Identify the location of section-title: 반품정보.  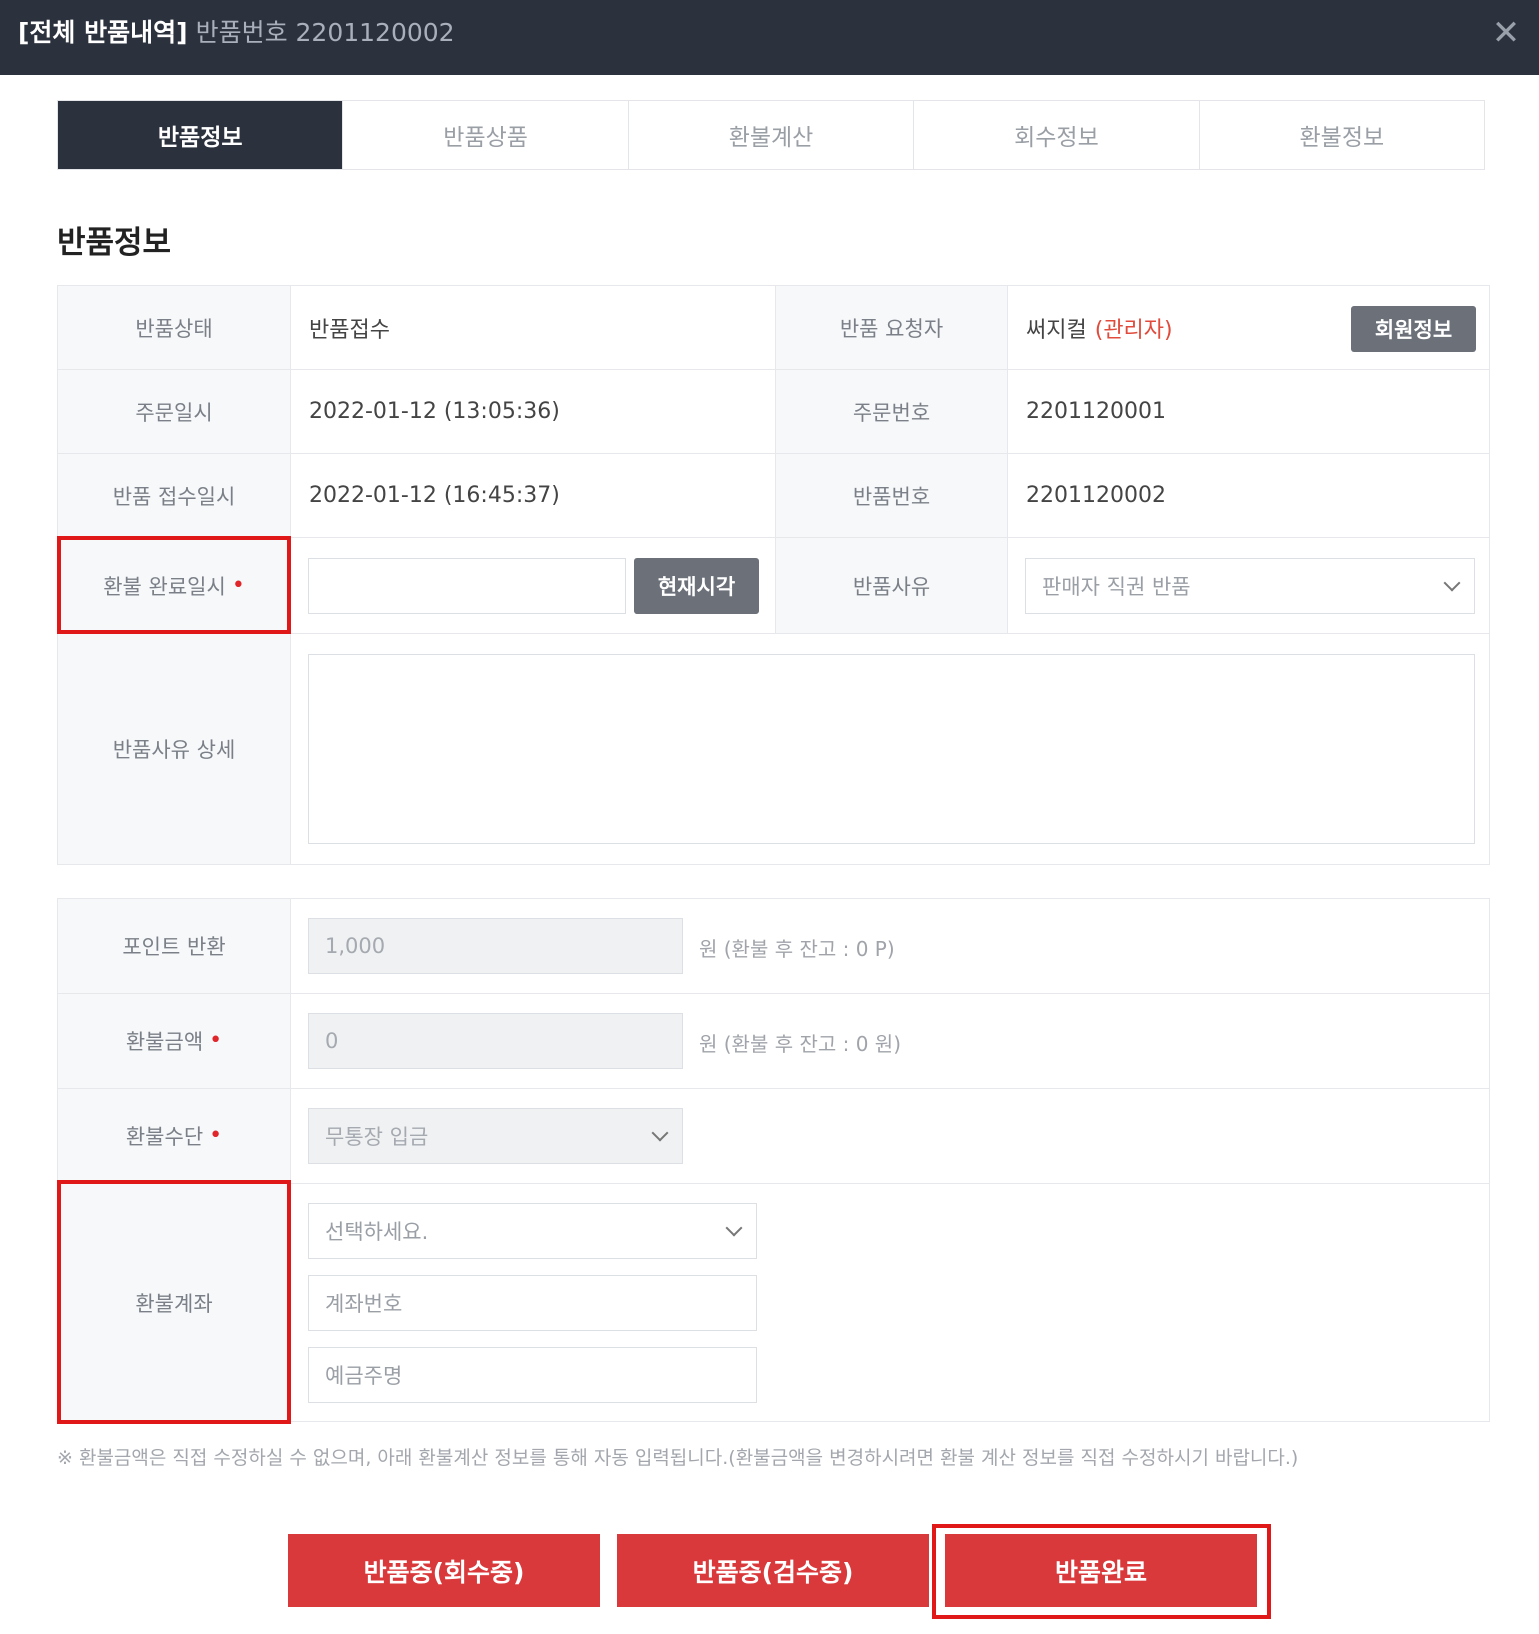
(114, 243).